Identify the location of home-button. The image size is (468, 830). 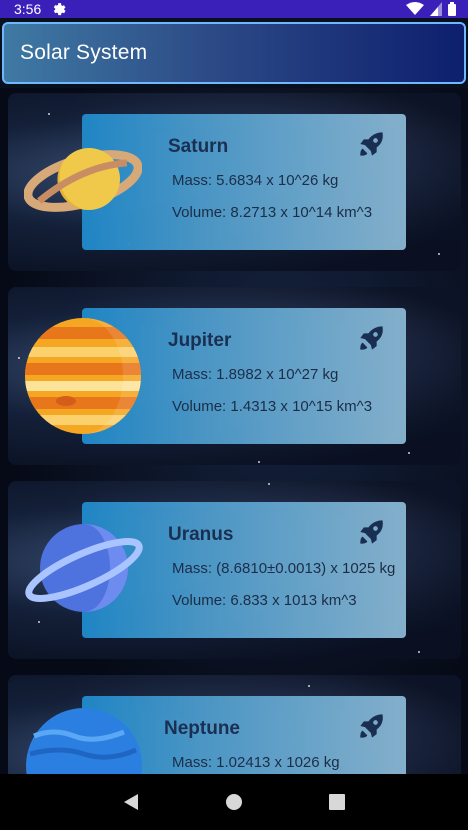
(234, 802).